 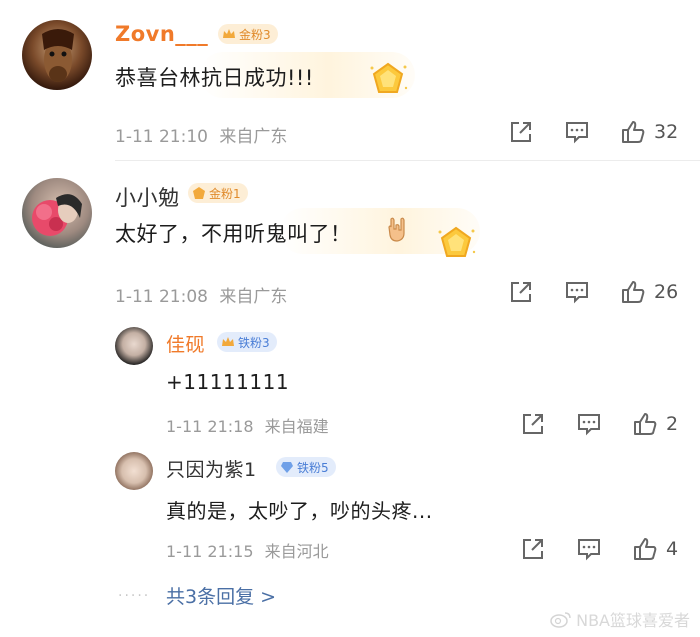 I want to click on flower-avatar-image, so click(x=57, y=215).